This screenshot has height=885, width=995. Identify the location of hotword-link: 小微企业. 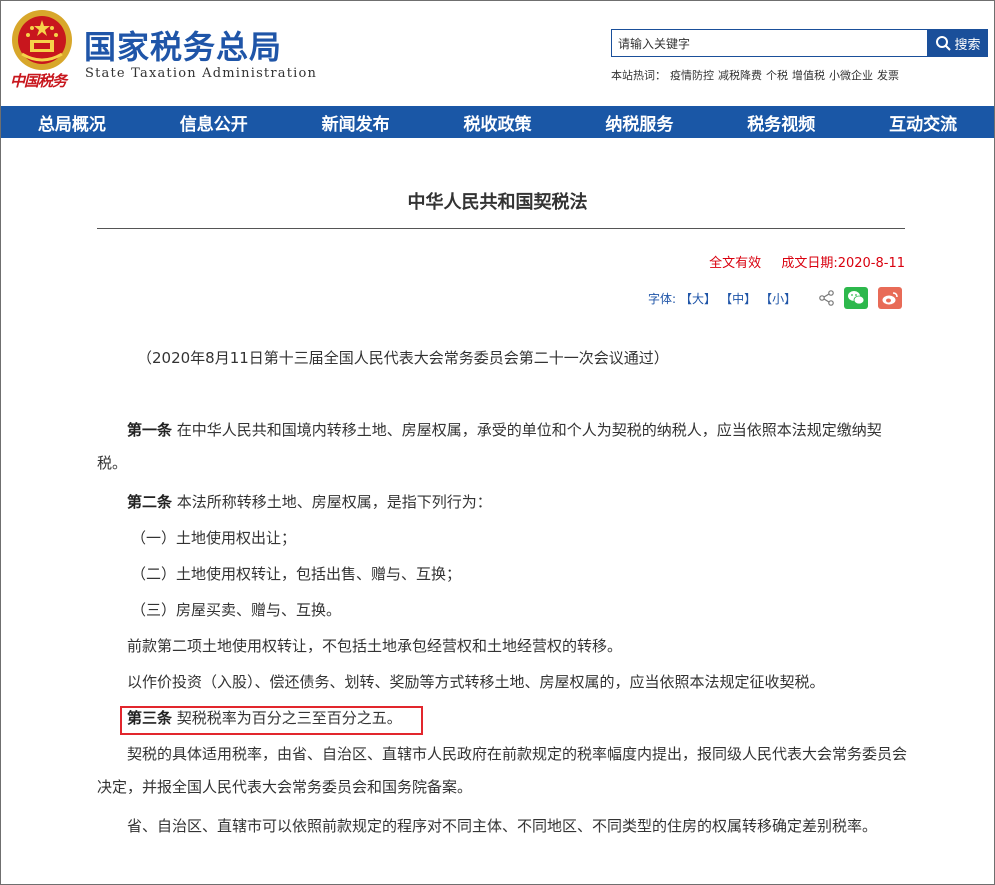
(851, 75).